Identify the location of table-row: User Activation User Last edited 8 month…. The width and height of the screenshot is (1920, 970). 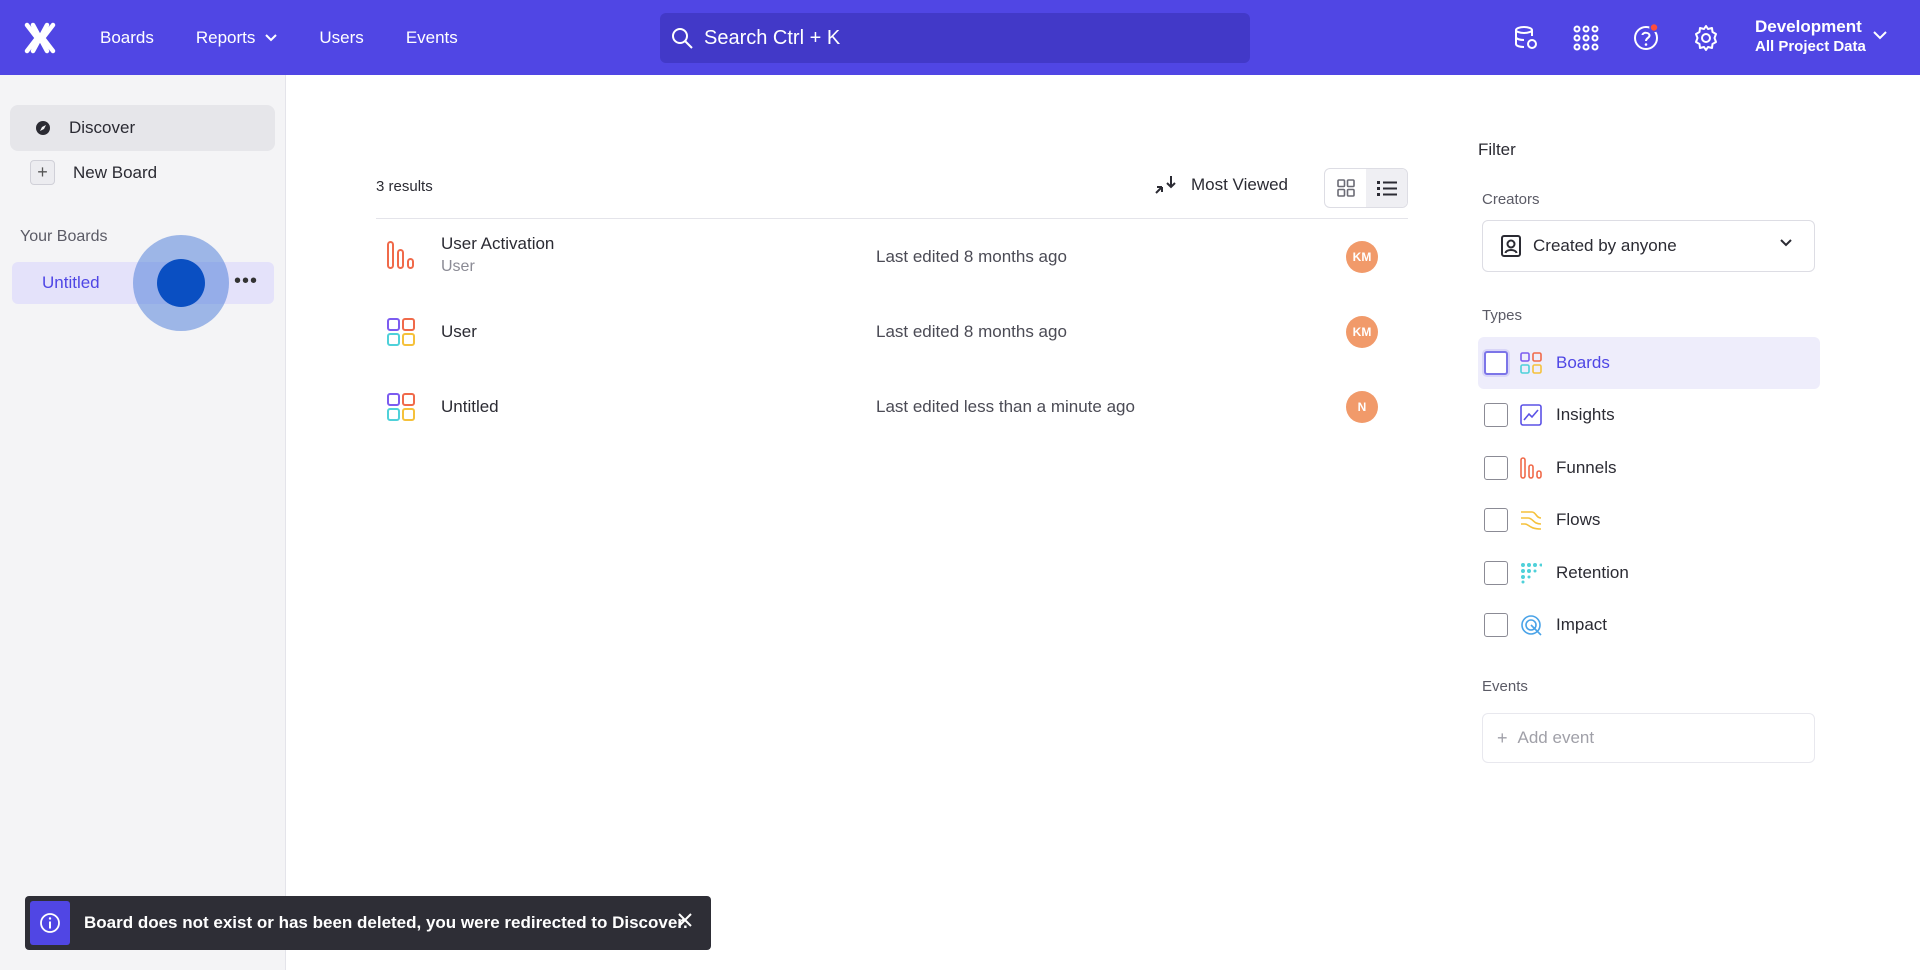
(892, 257).